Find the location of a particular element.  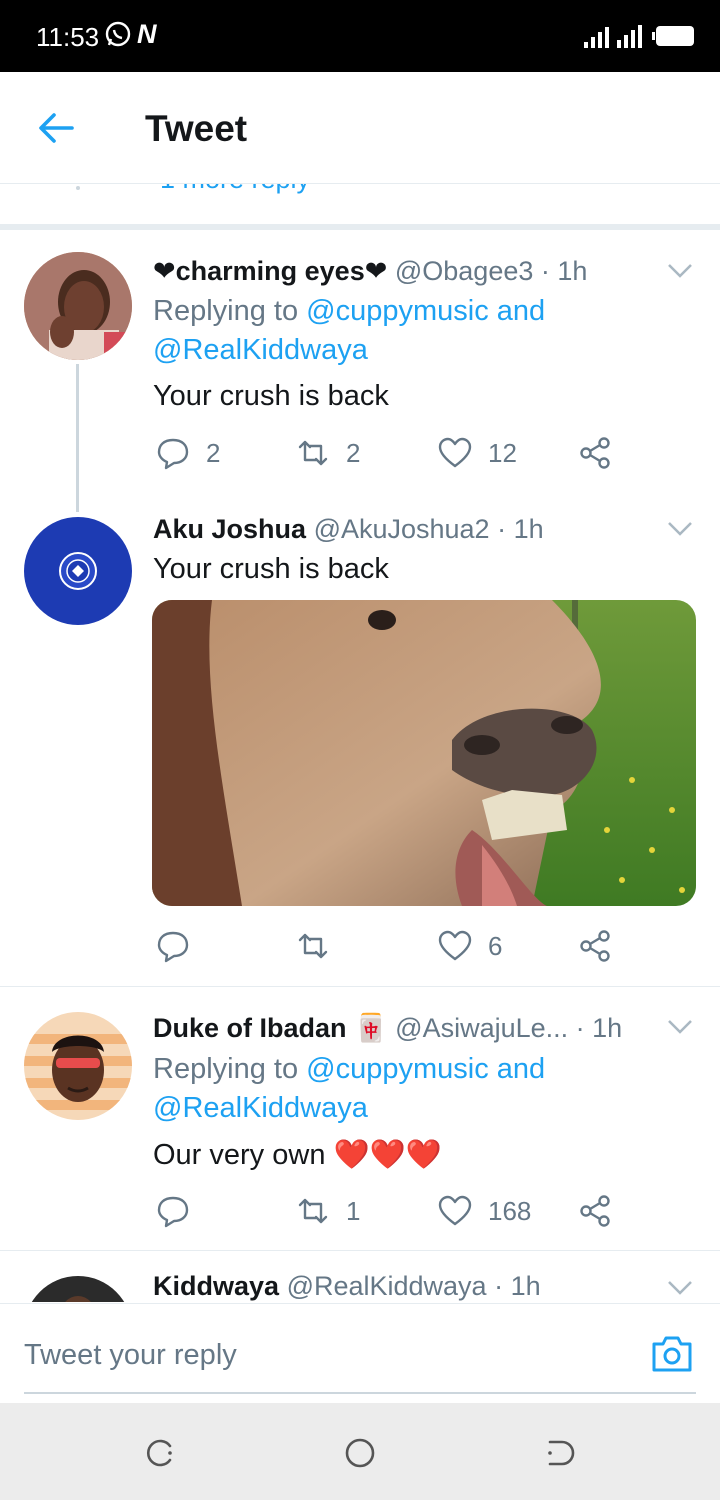

like-button: 12 is located at coordinates (477, 453).